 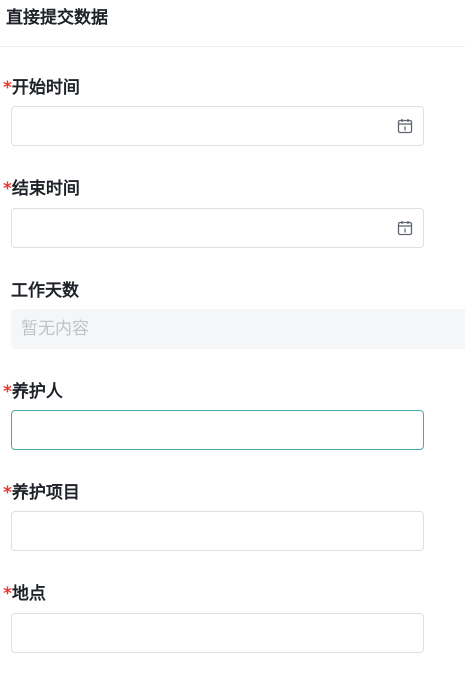 What do you see at coordinates (238, 329) in the screenshot?
I see `work-days-value: 暂无内容` at bounding box center [238, 329].